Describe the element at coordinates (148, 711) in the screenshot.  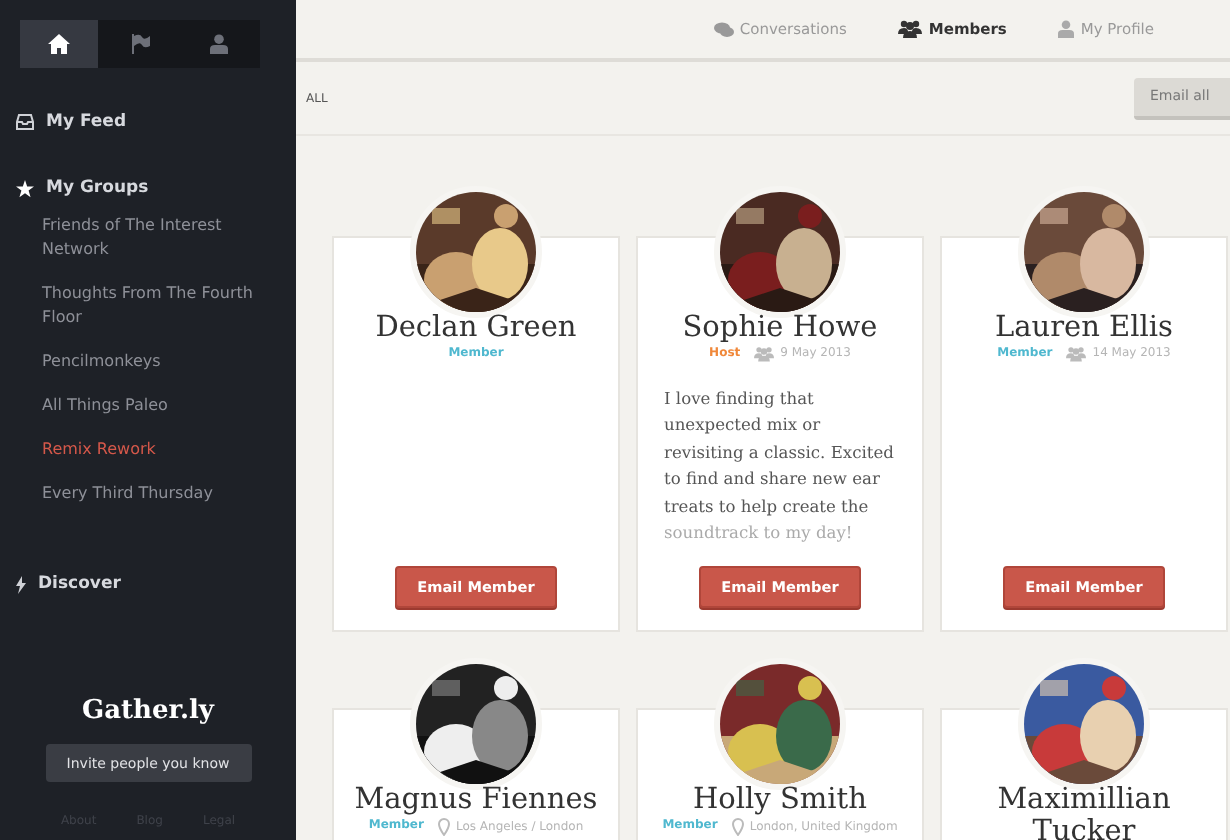
I see `logo: Gather.ly` at that location.